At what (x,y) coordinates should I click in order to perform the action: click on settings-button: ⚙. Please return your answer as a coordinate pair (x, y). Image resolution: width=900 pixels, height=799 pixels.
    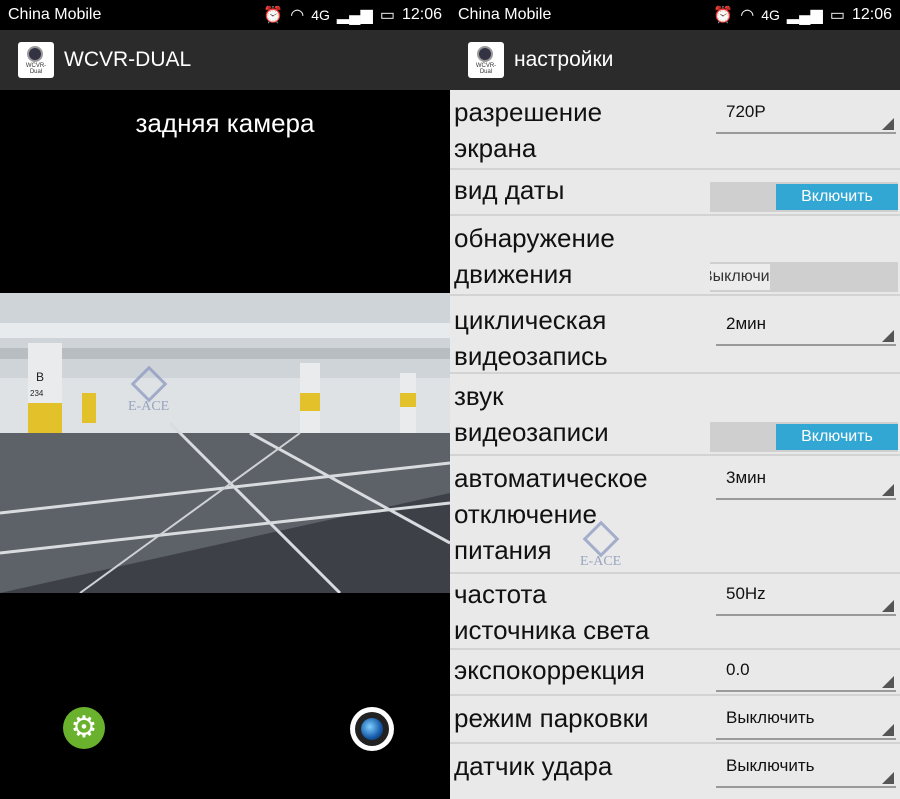
    Looking at the image, I should click on (84, 728).